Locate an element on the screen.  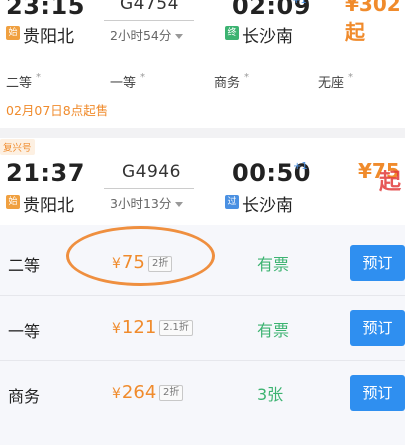
discount-tag: 2折 is located at coordinates (171, 393).